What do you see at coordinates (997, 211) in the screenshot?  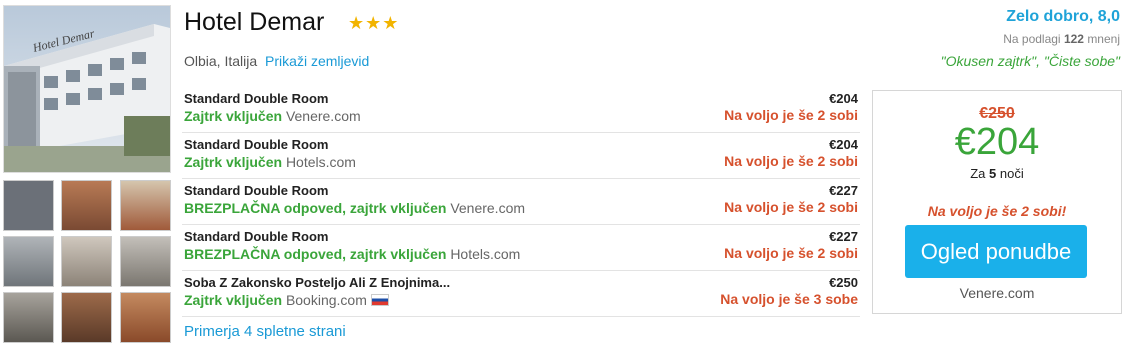 I see `deal-availability: Na voljo je še 2 sobi!` at bounding box center [997, 211].